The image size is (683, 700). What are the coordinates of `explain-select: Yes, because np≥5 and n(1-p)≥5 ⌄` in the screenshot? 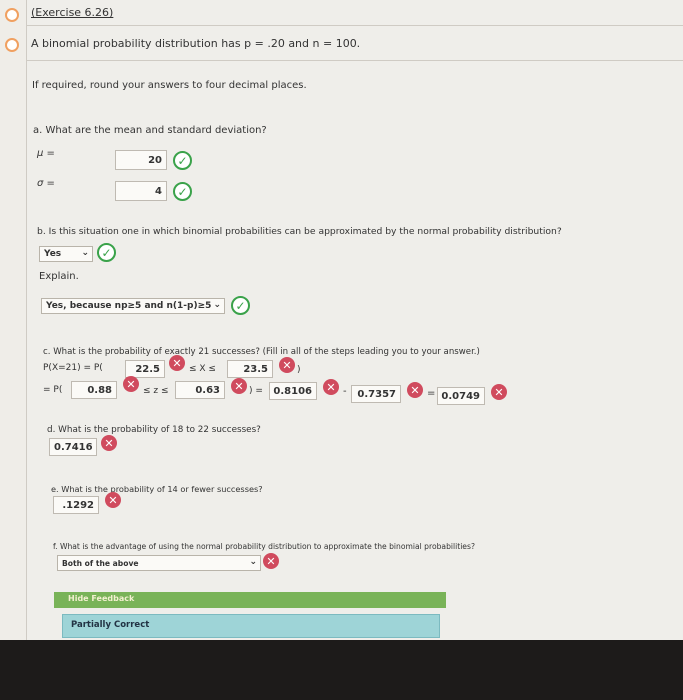 It's located at (133, 306).